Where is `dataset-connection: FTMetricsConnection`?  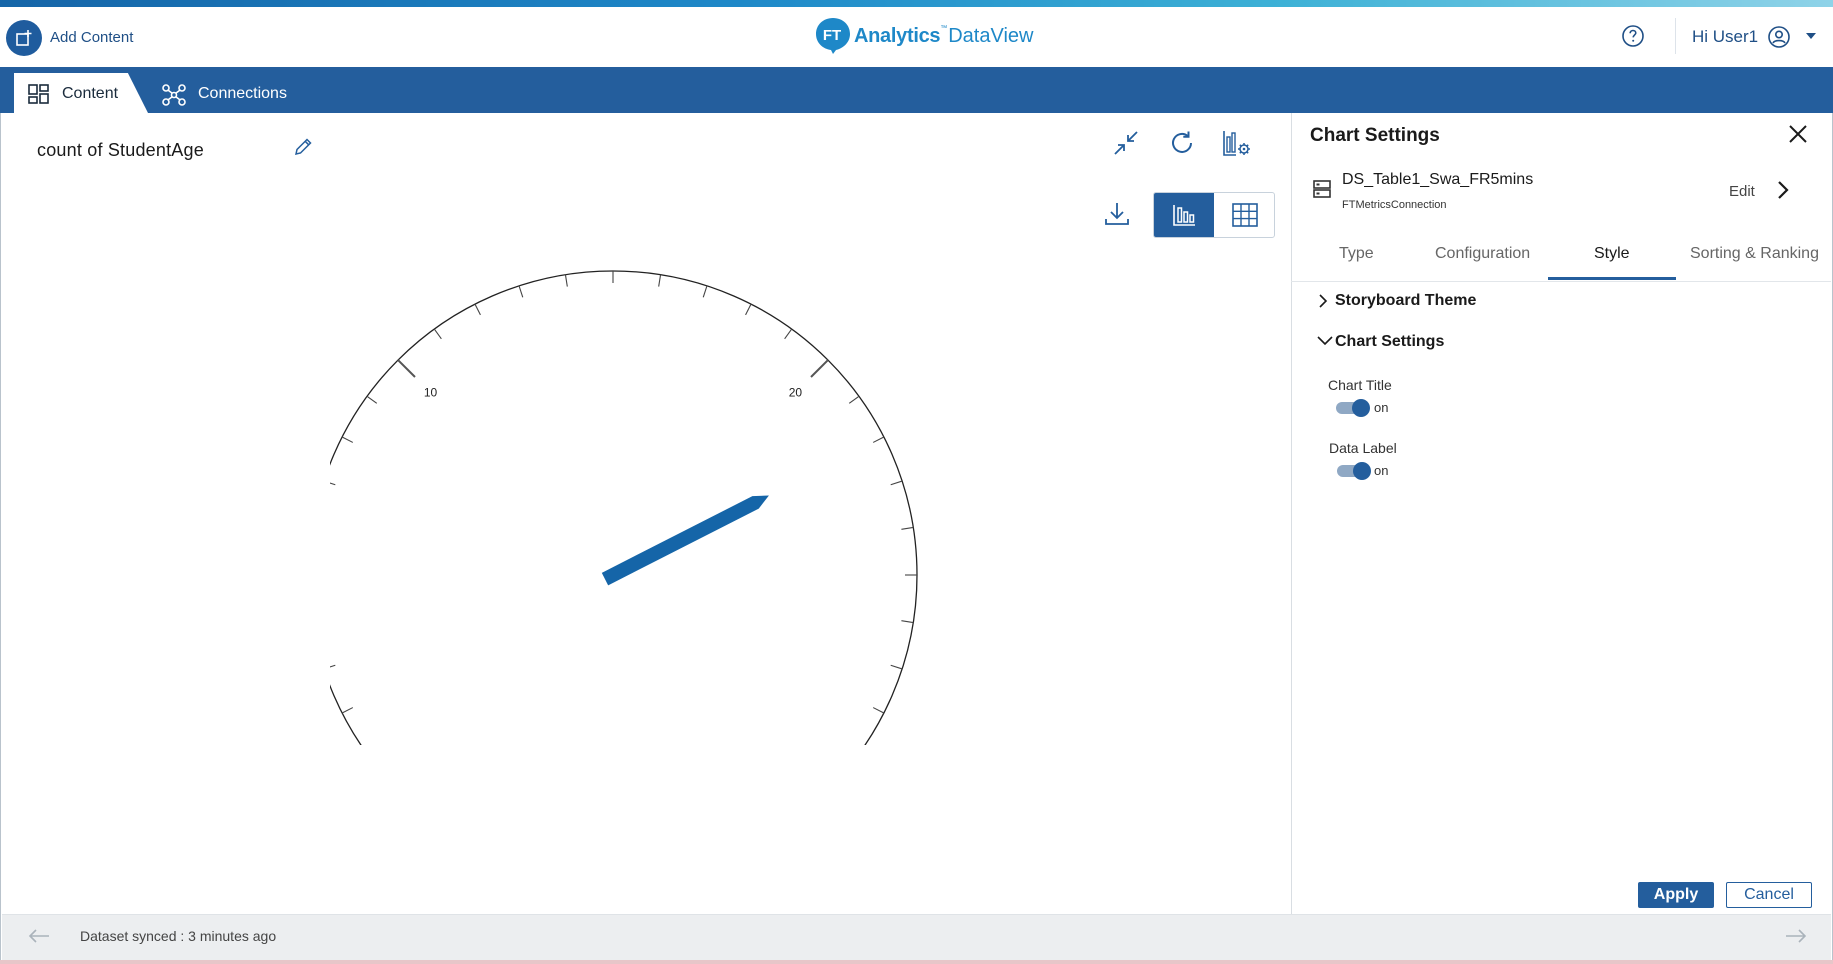
dataset-connection: FTMetricsConnection is located at coordinates (1394, 205).